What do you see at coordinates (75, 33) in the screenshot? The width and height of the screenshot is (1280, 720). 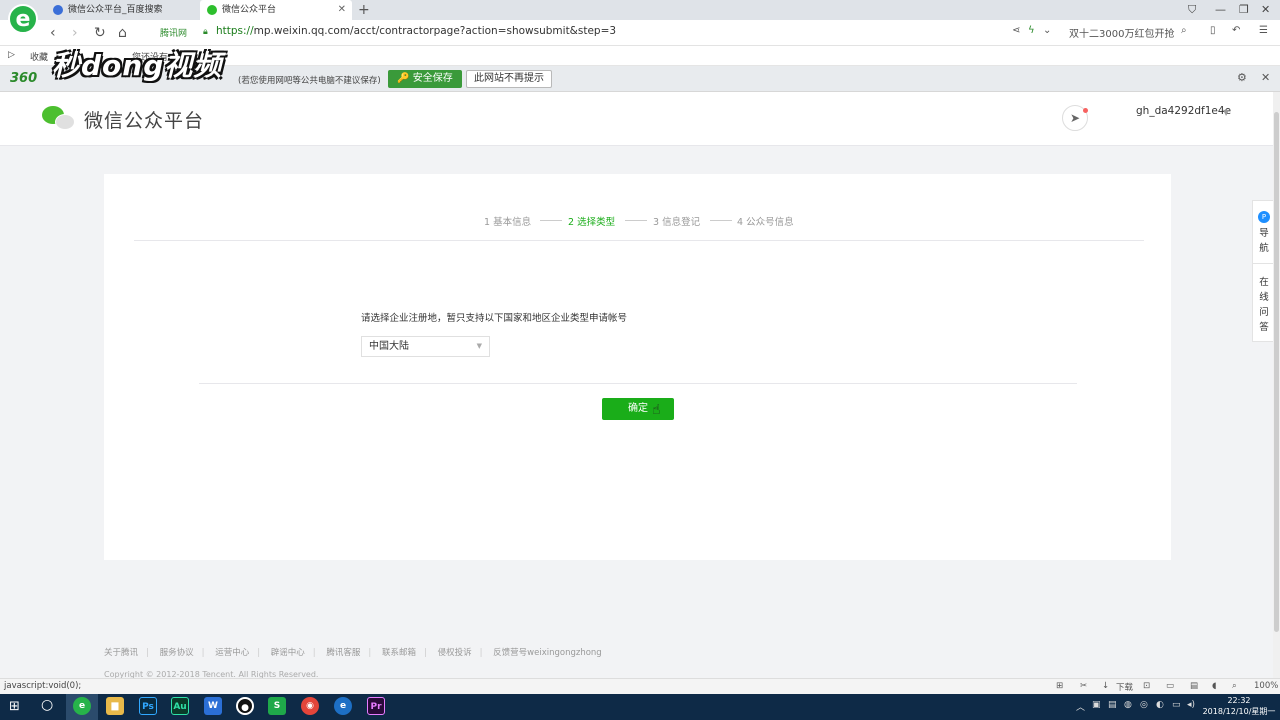 I see `forward-icon: ›` at bounding box center [75, 33].